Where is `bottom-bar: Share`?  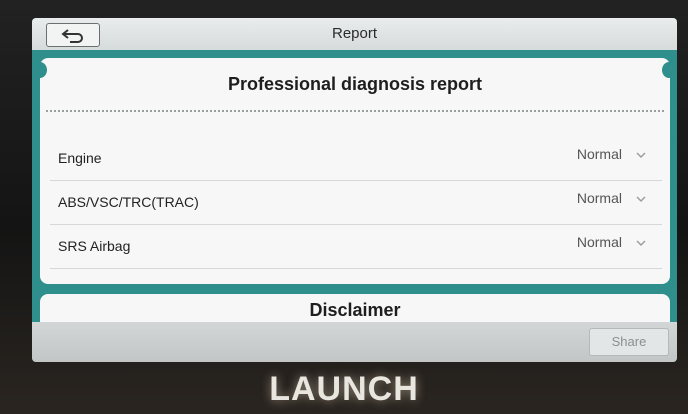 bottom-bar: Share is located at coordinates (354, 342).